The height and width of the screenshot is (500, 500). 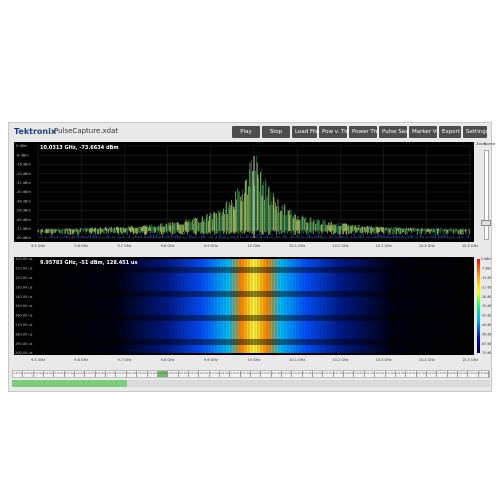 I want to click on colorbar-label: -14 dBm, so click(x=486, y=278).